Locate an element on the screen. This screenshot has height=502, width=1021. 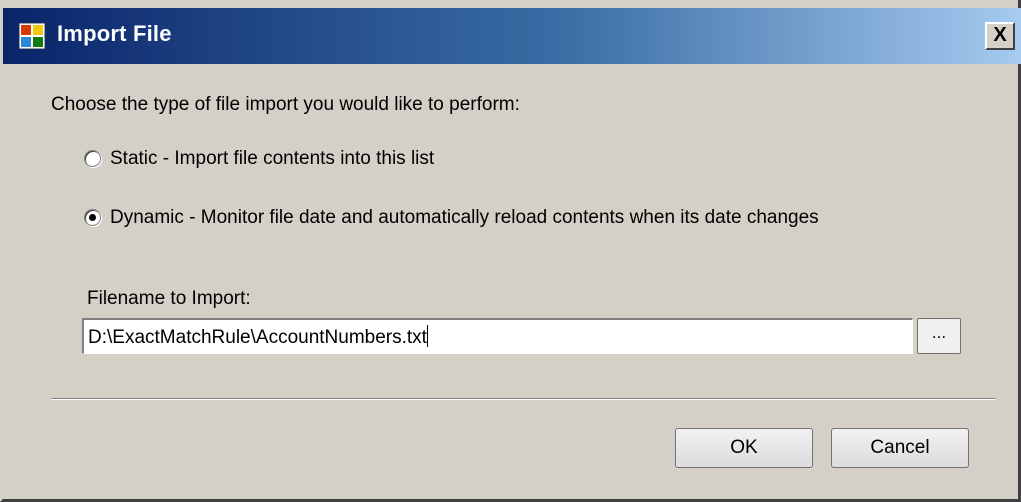
radio-selected-dot is located at coordinates (92, 217).